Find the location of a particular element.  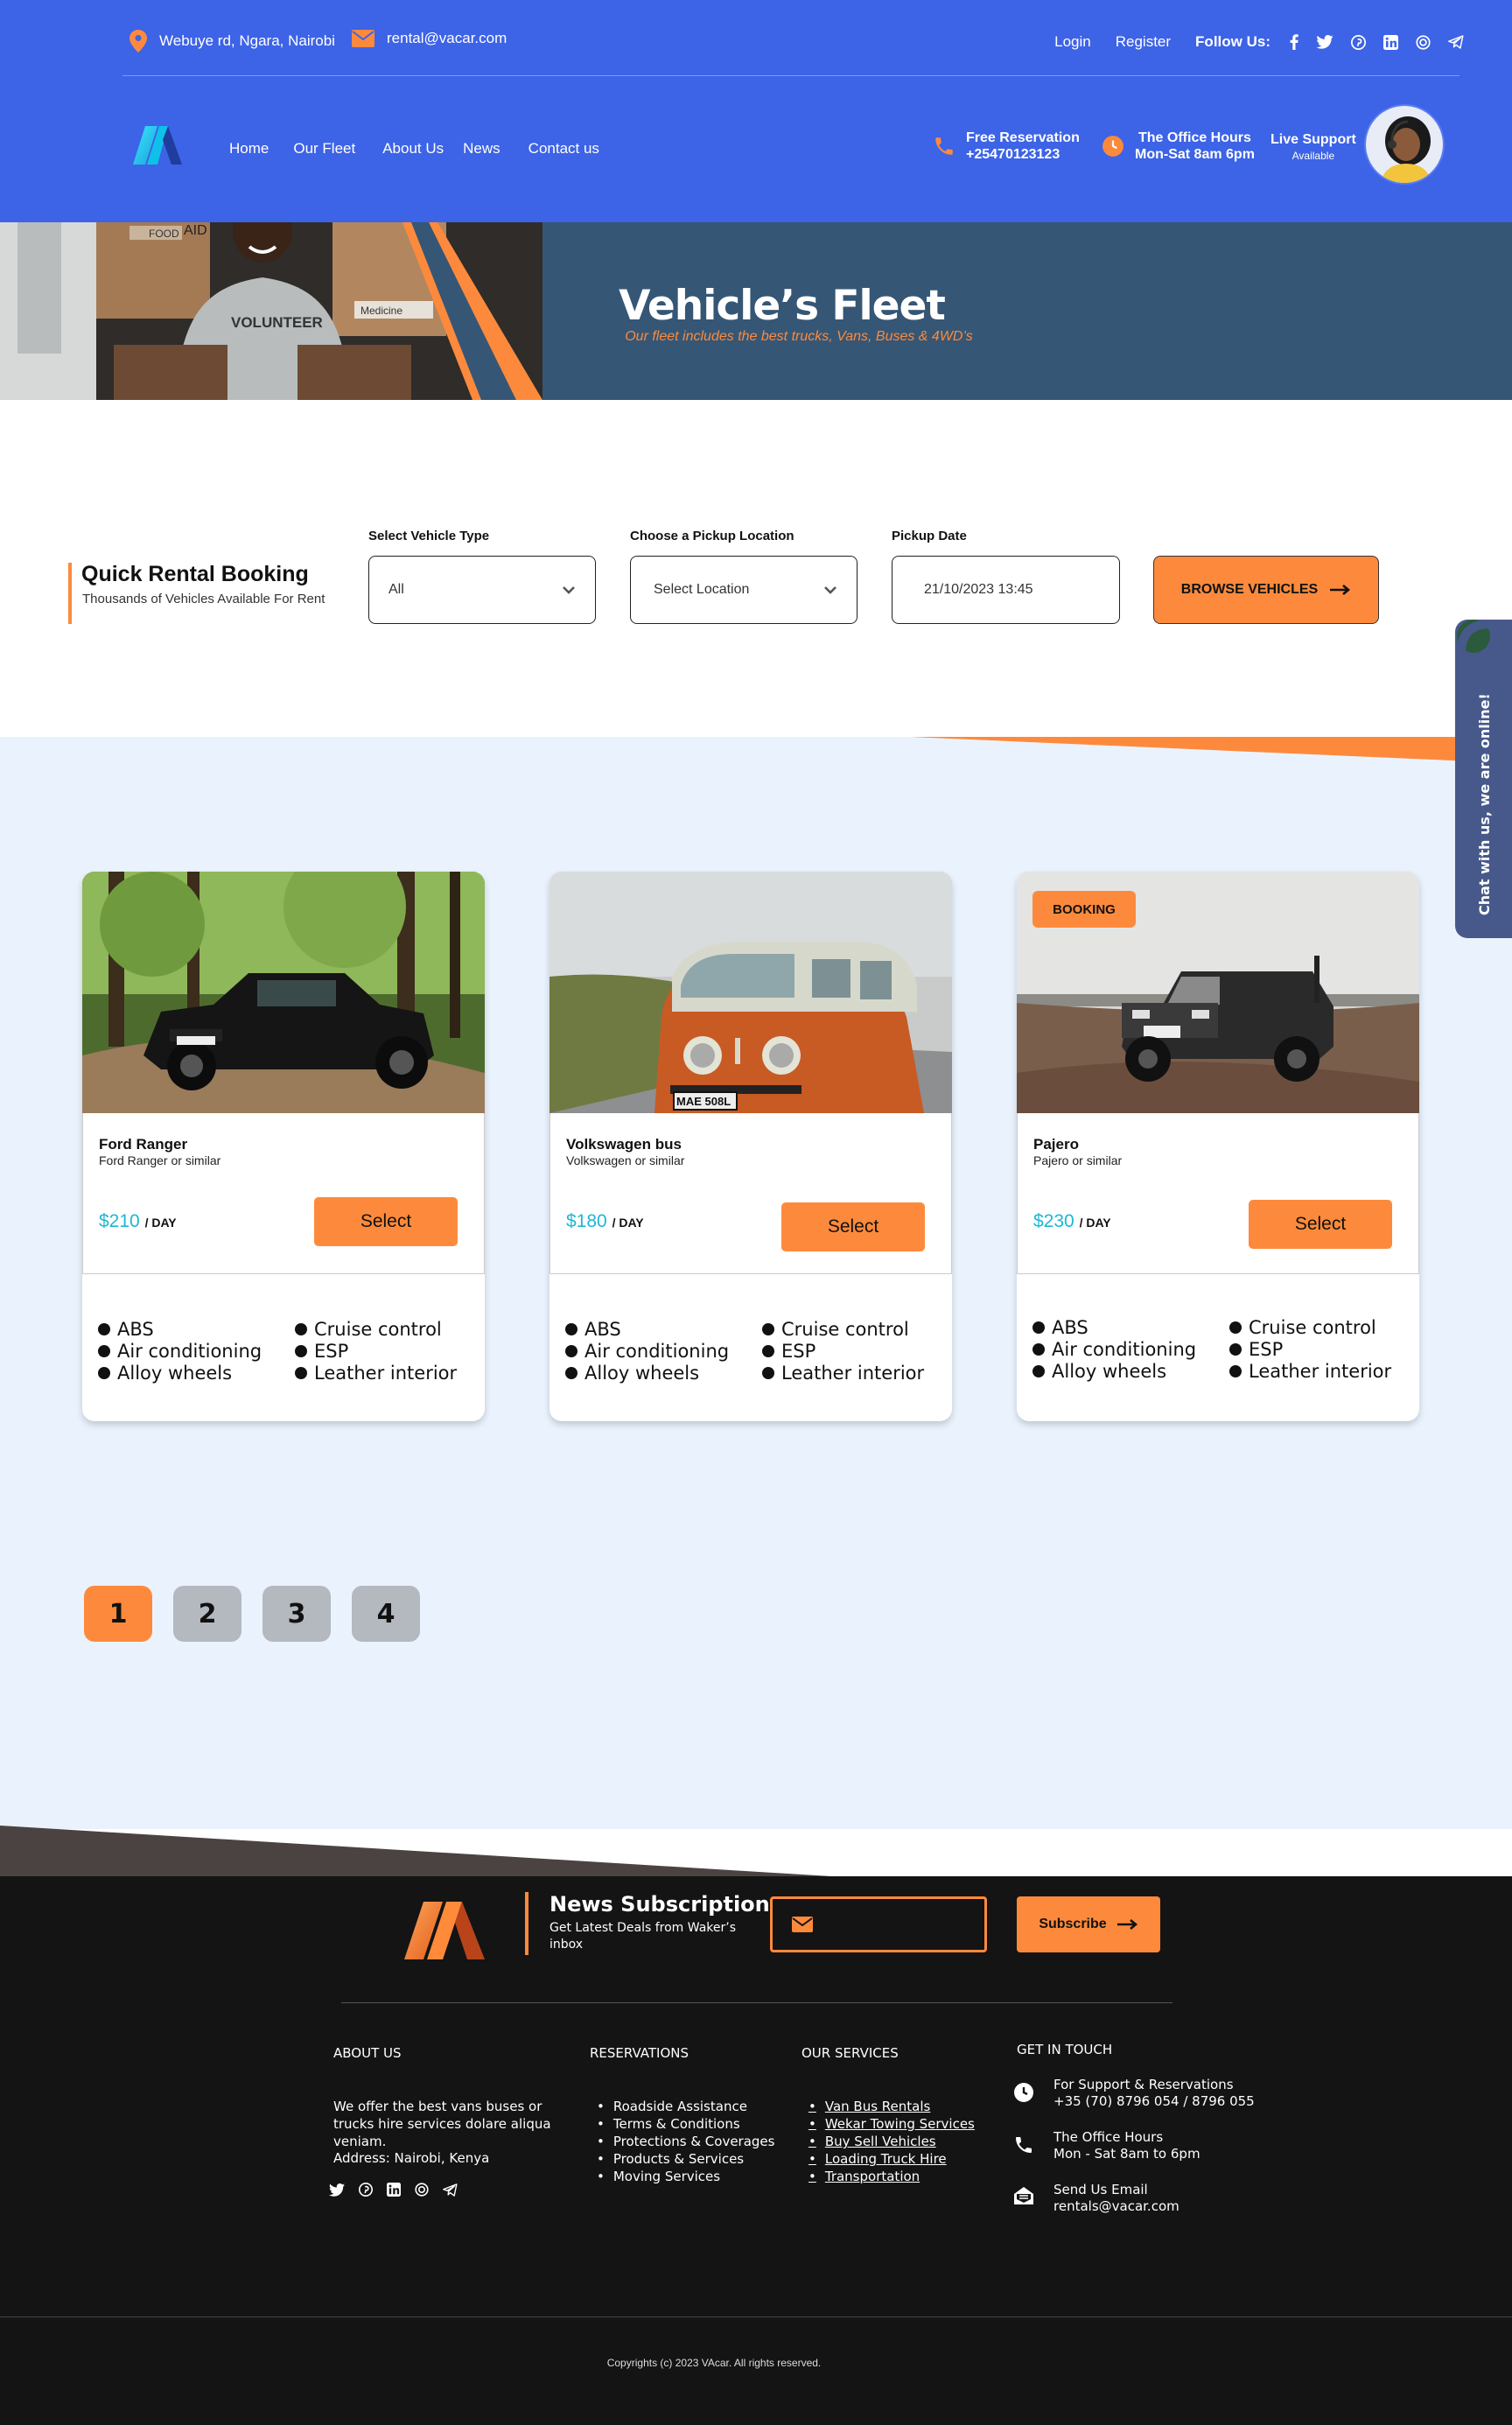

email-label: Send Us Email is located at coordinates (1101, 2189).